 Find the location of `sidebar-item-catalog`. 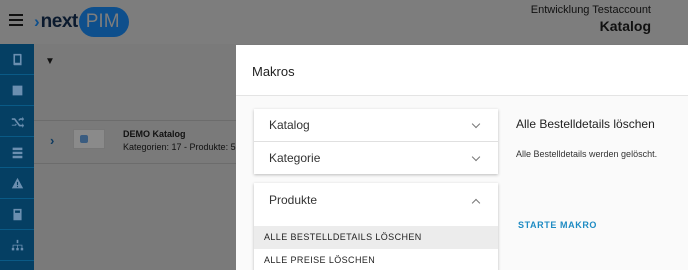

sidebar-item-catalog is located at coordinates (17, 59).